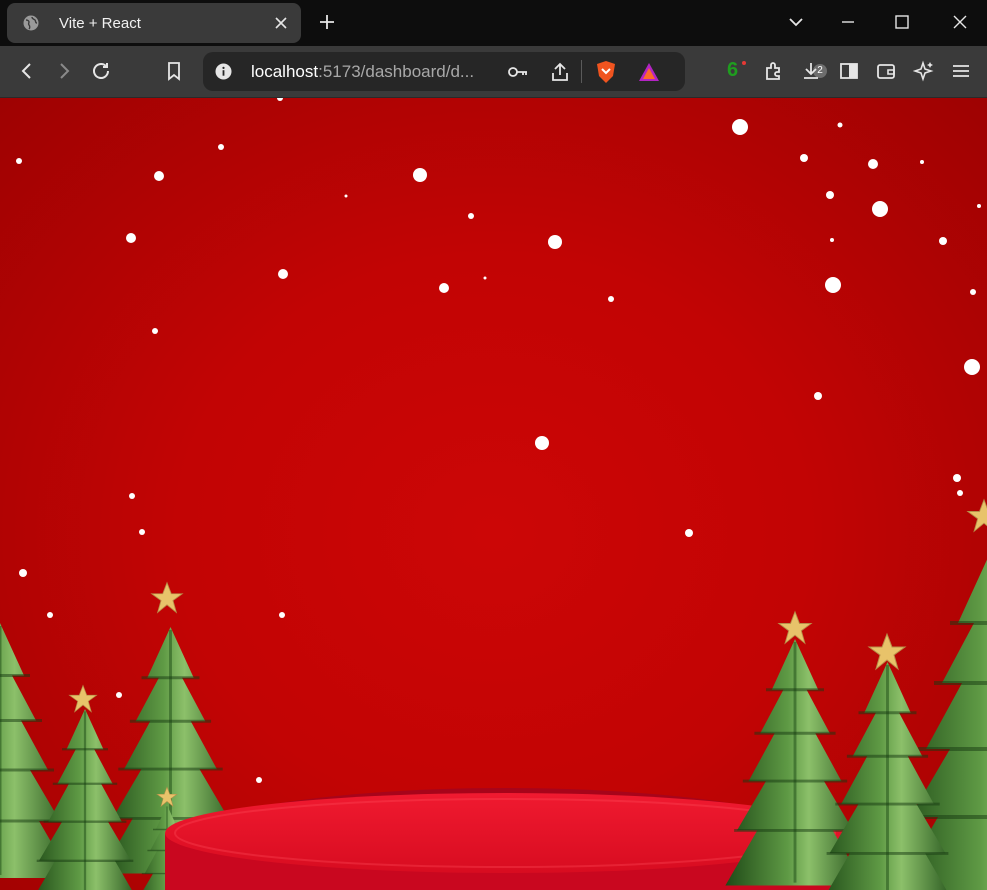 This screenshot has width=987, height=890. Describe the element at coordinates (581, 71) in the screenshot. I see `omnibox-divider` at that location.